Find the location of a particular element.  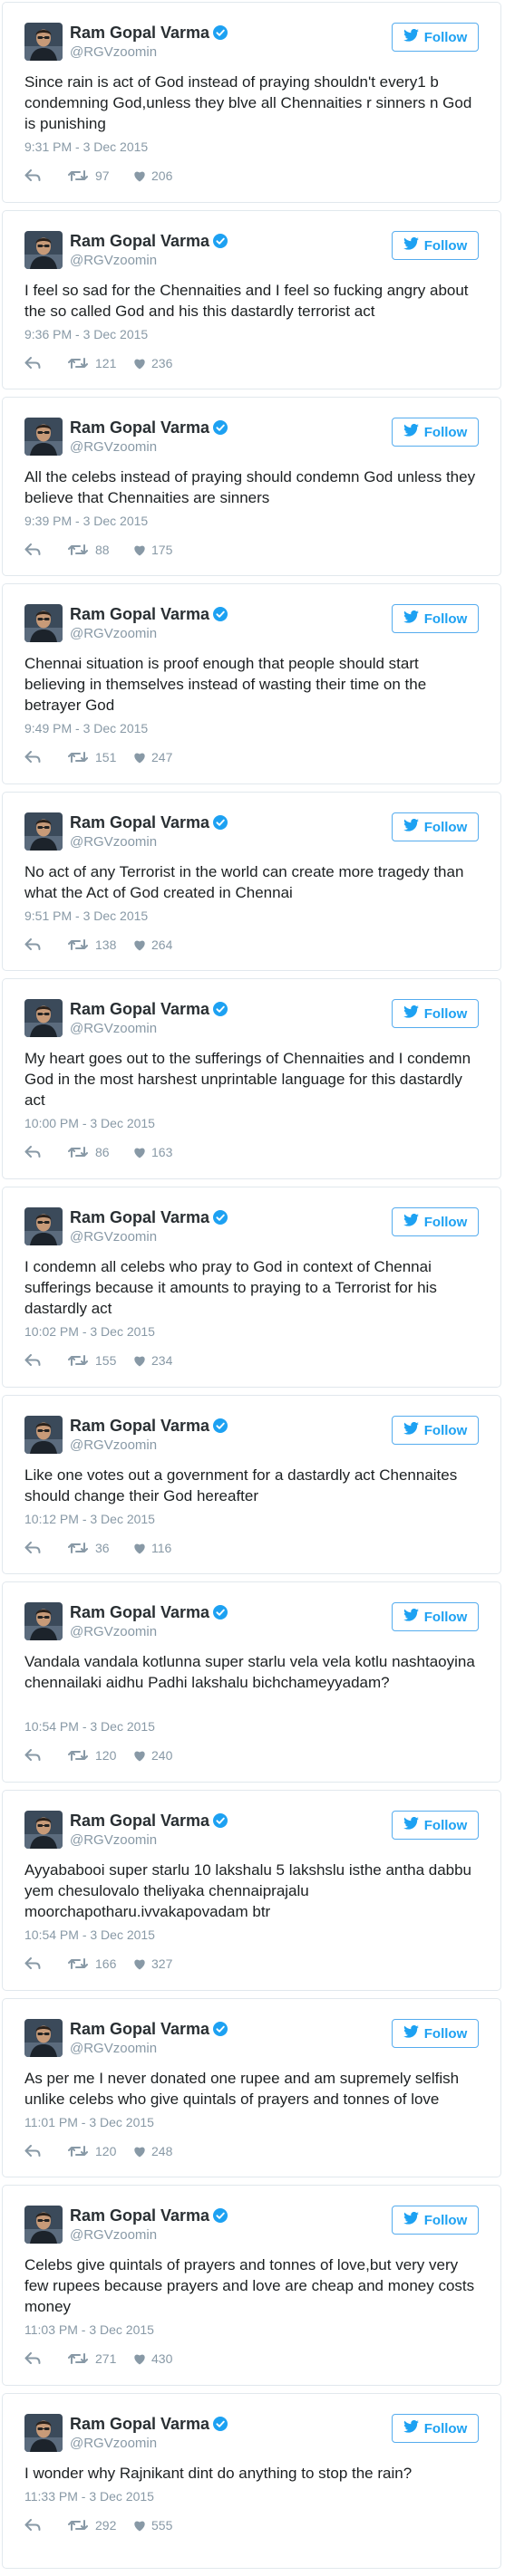

retweet-button: 166 is located at coordinates (101, 1963).